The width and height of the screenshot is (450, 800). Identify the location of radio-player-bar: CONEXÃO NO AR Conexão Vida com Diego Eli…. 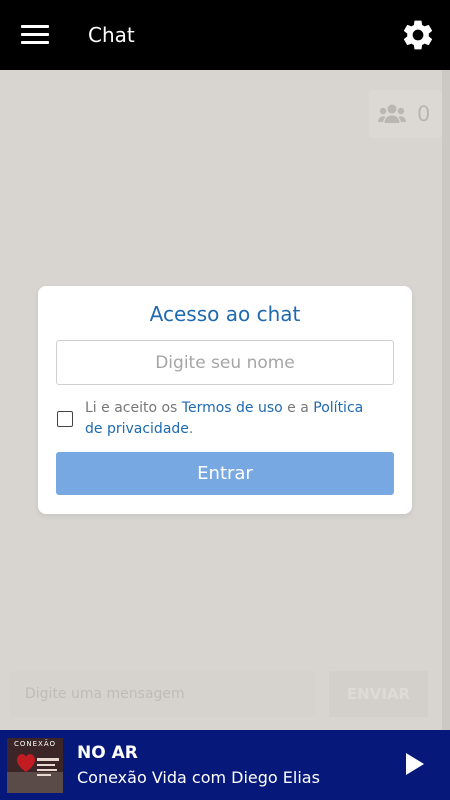
(225, 765).